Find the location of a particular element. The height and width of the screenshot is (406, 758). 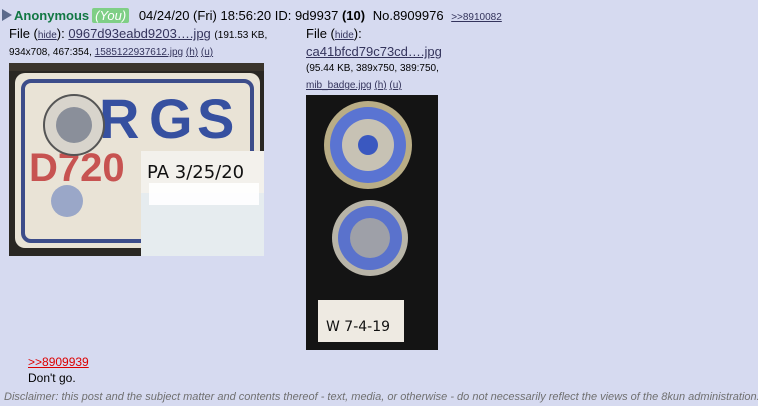

original-filename-link: 1585122937612.jpg is located at coordinates (139, 52).